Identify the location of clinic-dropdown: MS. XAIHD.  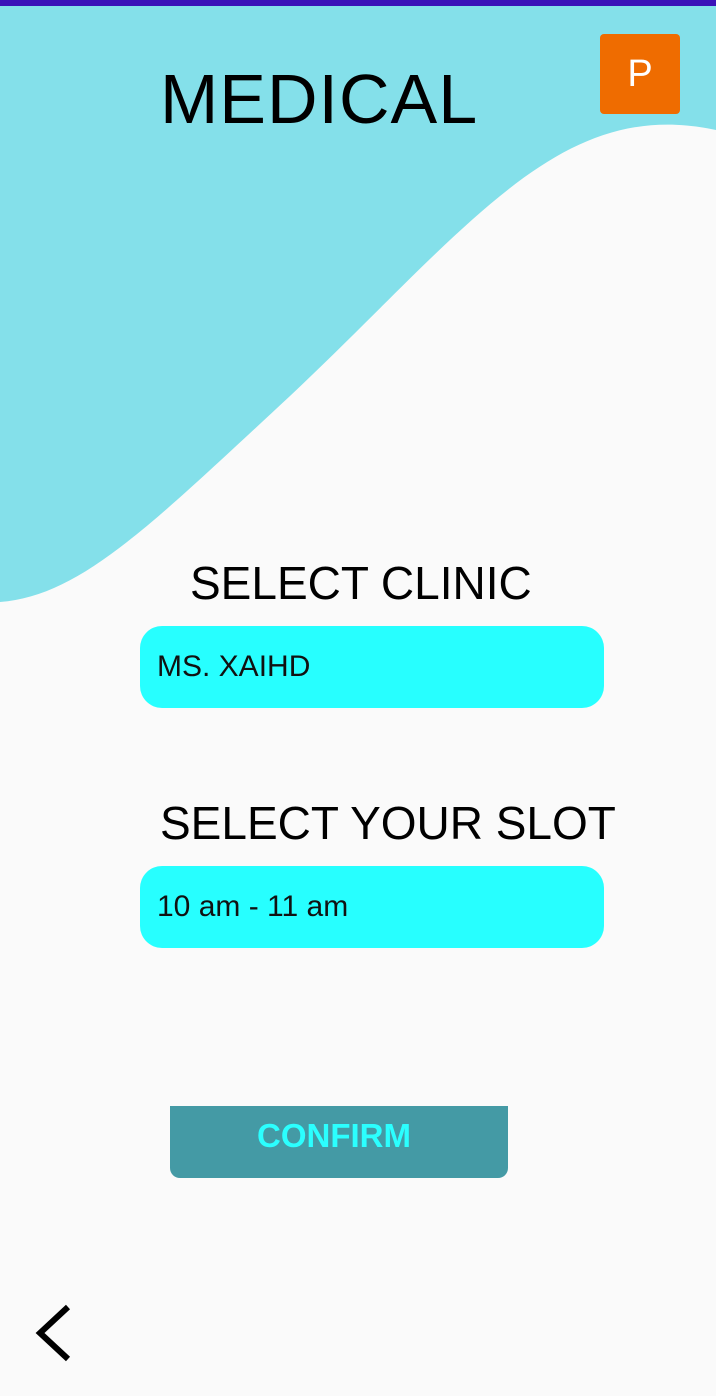
(372, 667).